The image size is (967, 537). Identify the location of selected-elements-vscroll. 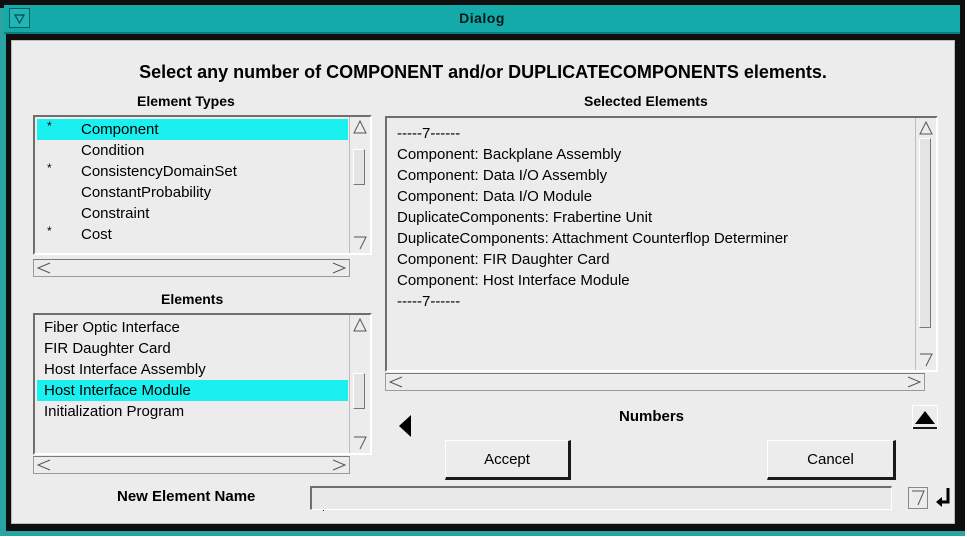
(925, 244).